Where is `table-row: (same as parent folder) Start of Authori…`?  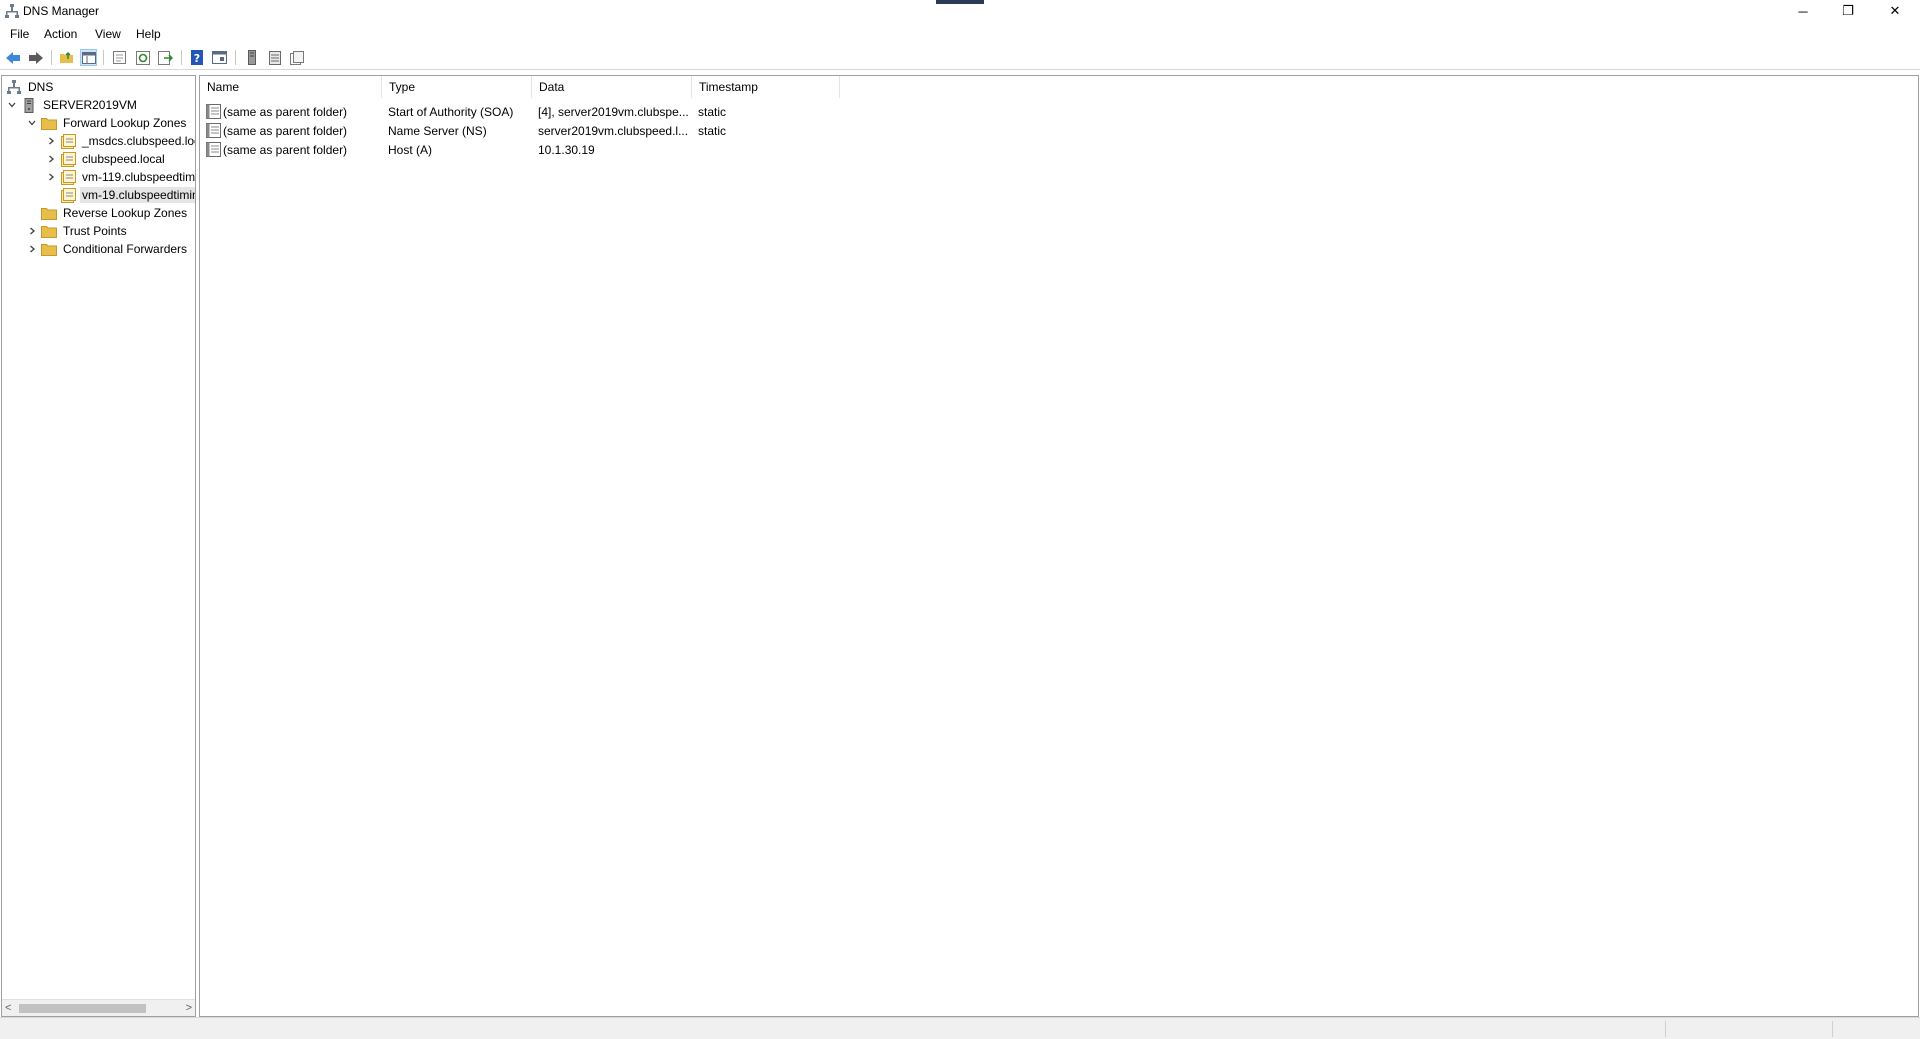 table-row: (same as parent folder) Start of Authori… is located at coordinates (700, 111).